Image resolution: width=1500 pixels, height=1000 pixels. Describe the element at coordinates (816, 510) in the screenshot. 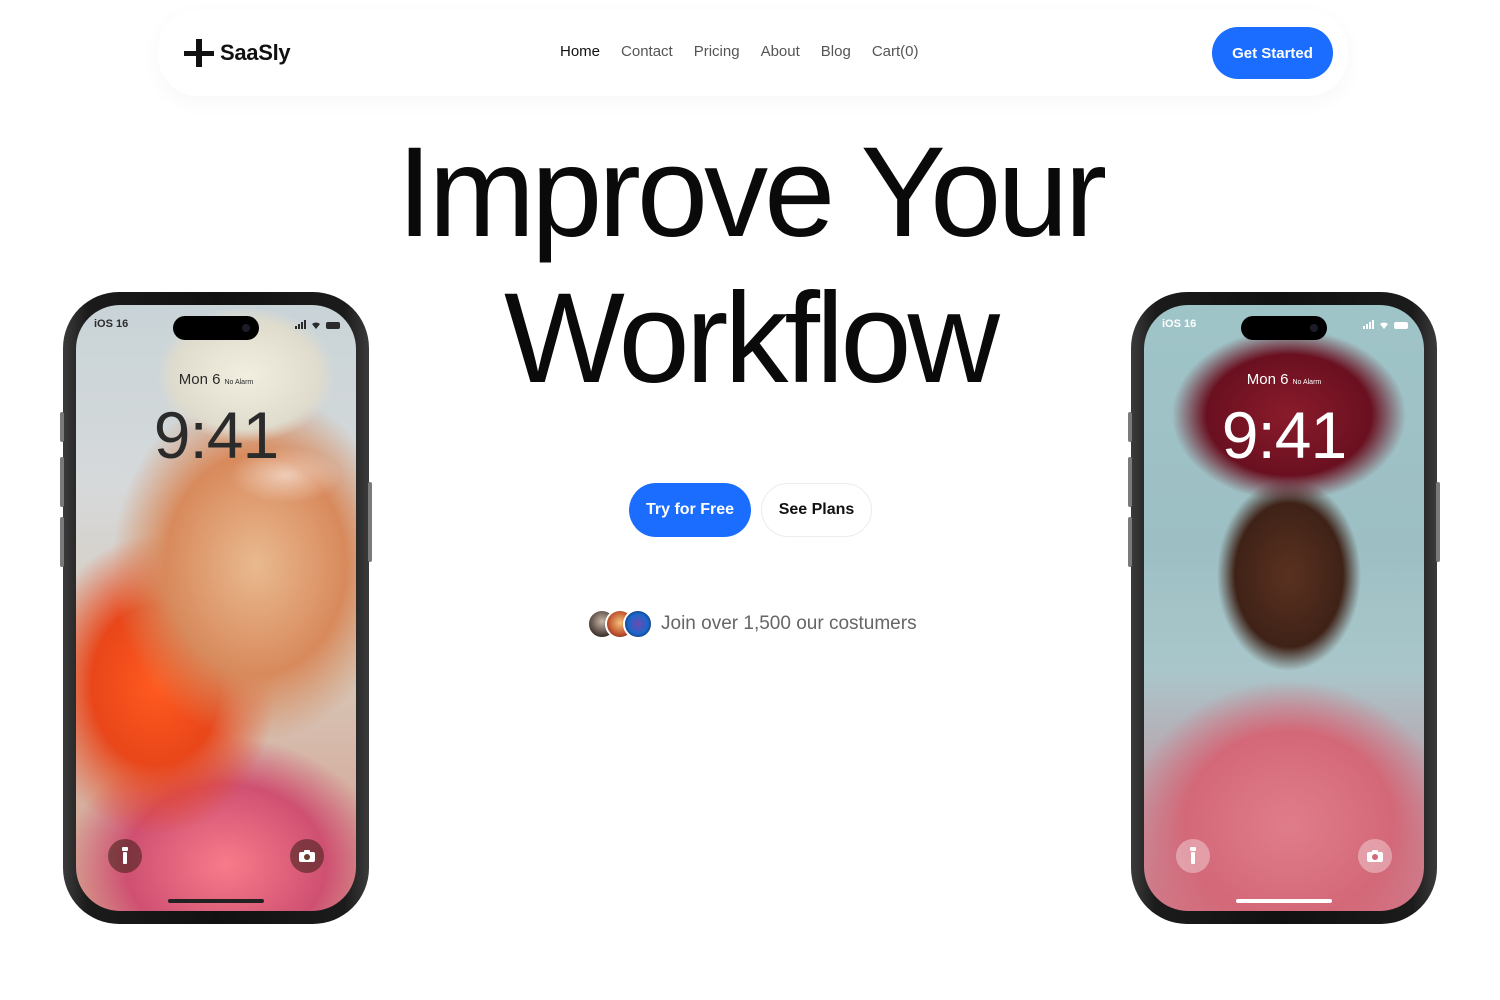

I see `see-plans-button: See Plans` at that location.